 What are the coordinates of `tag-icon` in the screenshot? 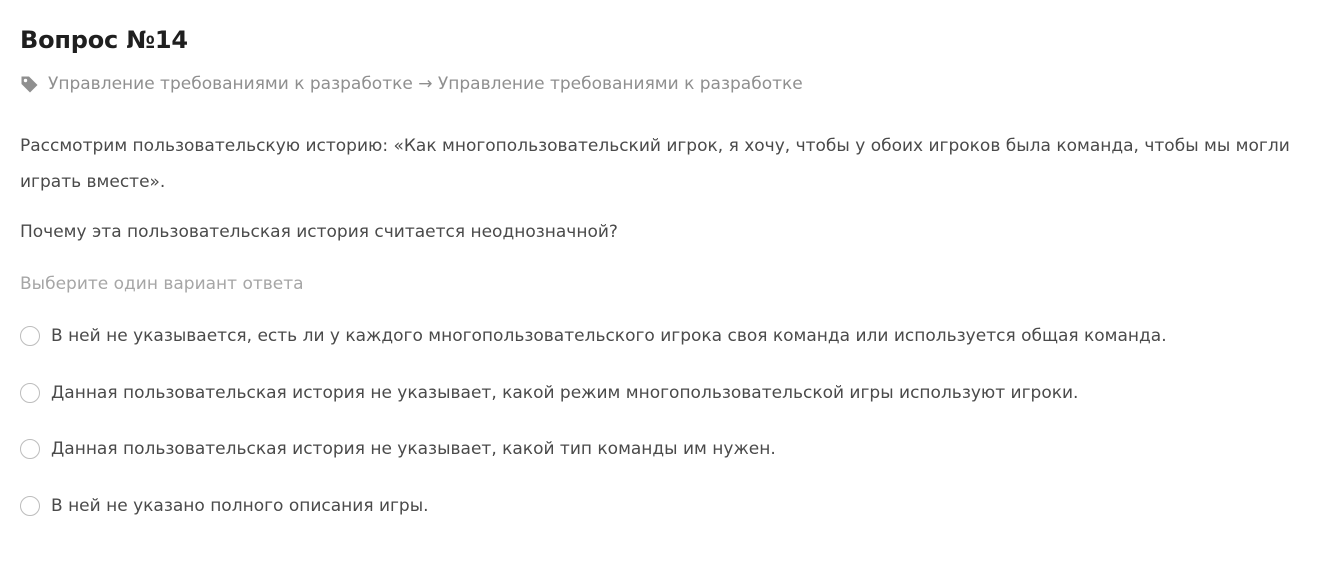 It's located at (29, 84).